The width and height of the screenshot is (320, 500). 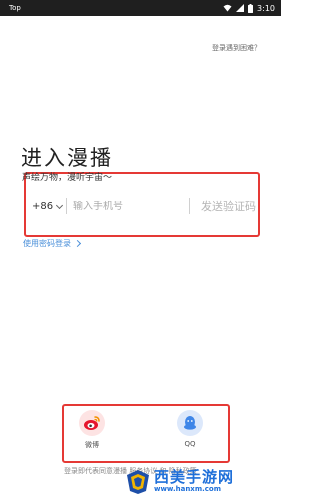 I want to click on qq-login-button: QQ, so click(x=190, y=429).